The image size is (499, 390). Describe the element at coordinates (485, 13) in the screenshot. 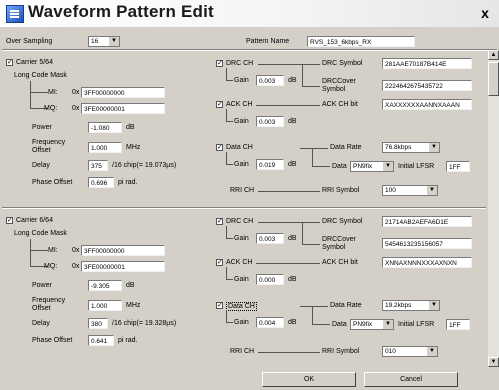

I see `close-icon: x` at that location.